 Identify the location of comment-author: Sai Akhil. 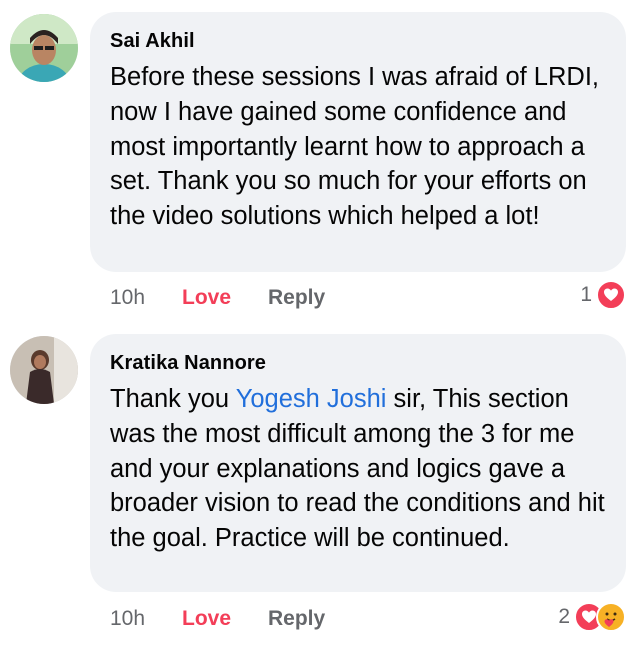
(358, 41).